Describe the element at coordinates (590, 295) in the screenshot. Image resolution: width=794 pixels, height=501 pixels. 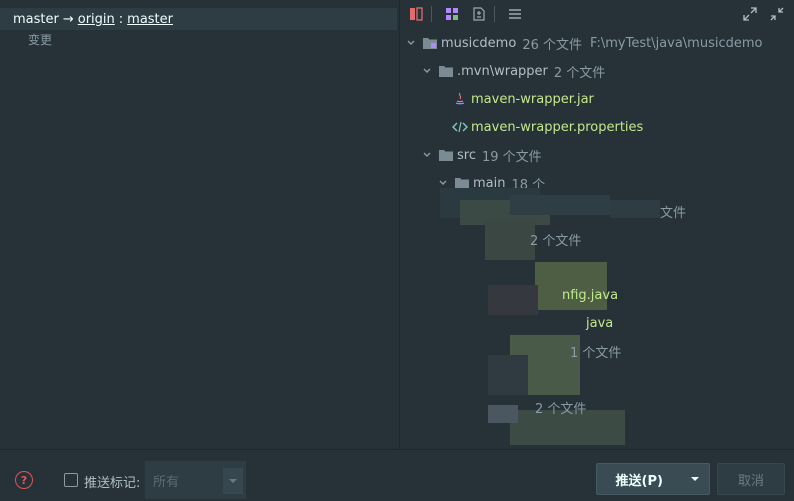
I see `partial-label-3: nfig.java` at that location.